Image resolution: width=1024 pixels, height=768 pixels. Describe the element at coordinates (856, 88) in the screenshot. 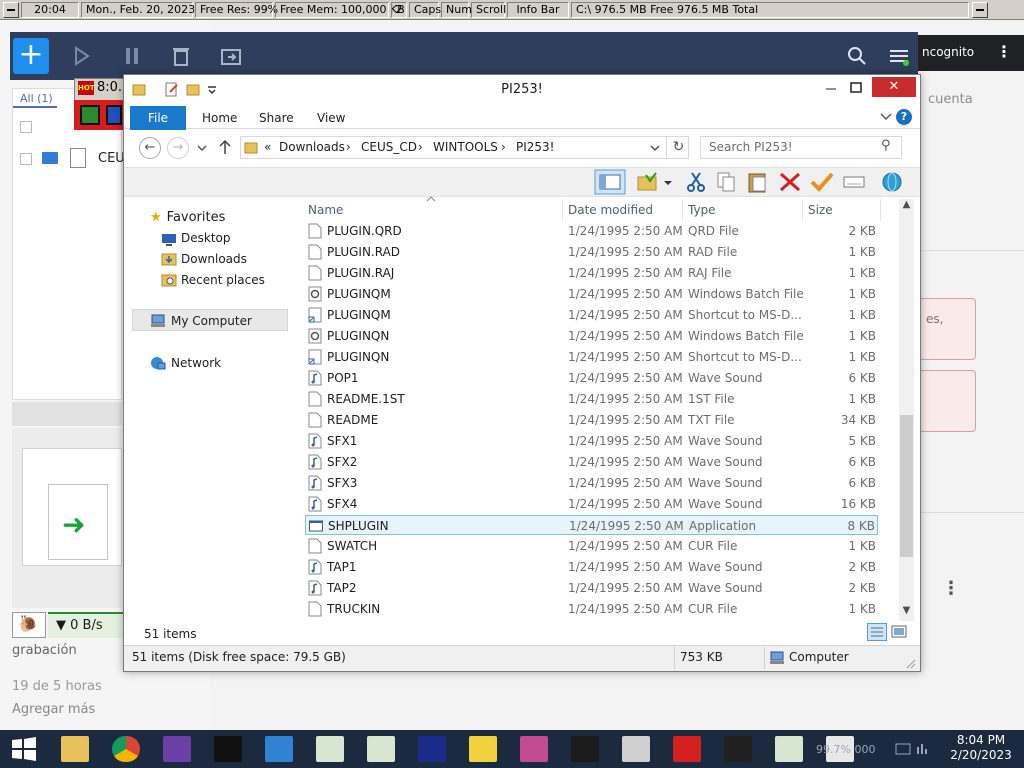

I see `maximize-icon` at that location.